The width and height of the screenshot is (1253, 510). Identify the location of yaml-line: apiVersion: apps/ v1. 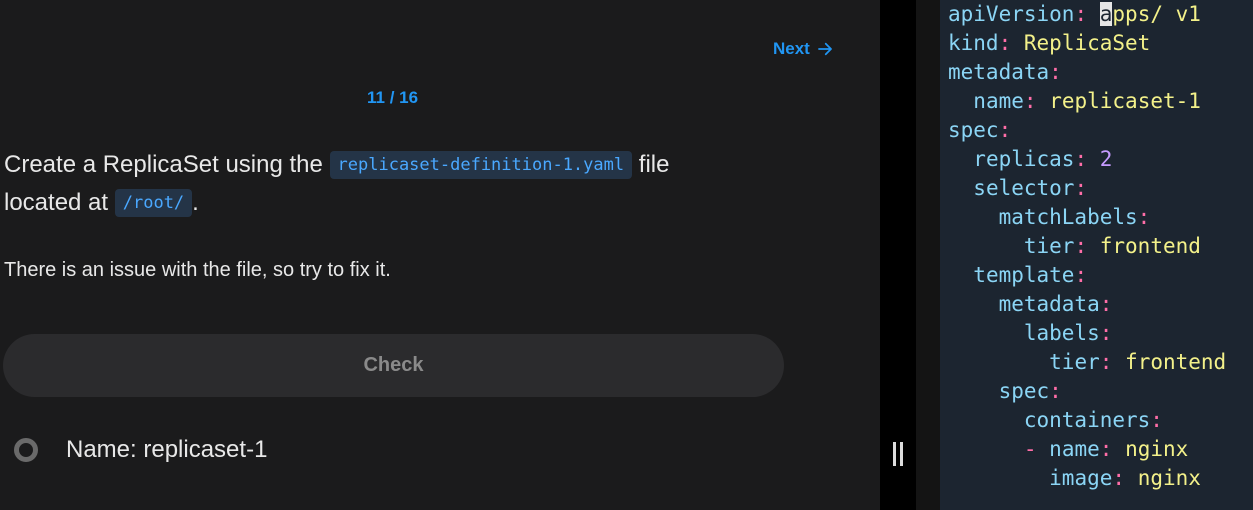
(1087, 14).